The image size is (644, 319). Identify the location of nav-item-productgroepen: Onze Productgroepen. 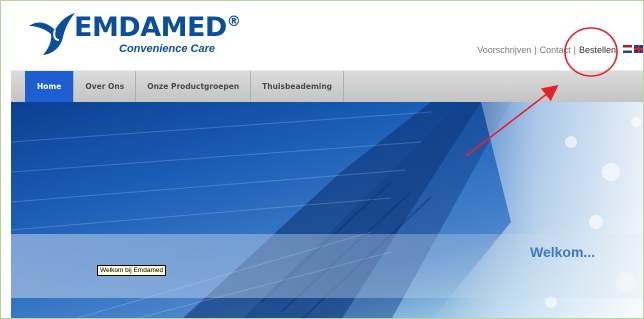
(194, 86).